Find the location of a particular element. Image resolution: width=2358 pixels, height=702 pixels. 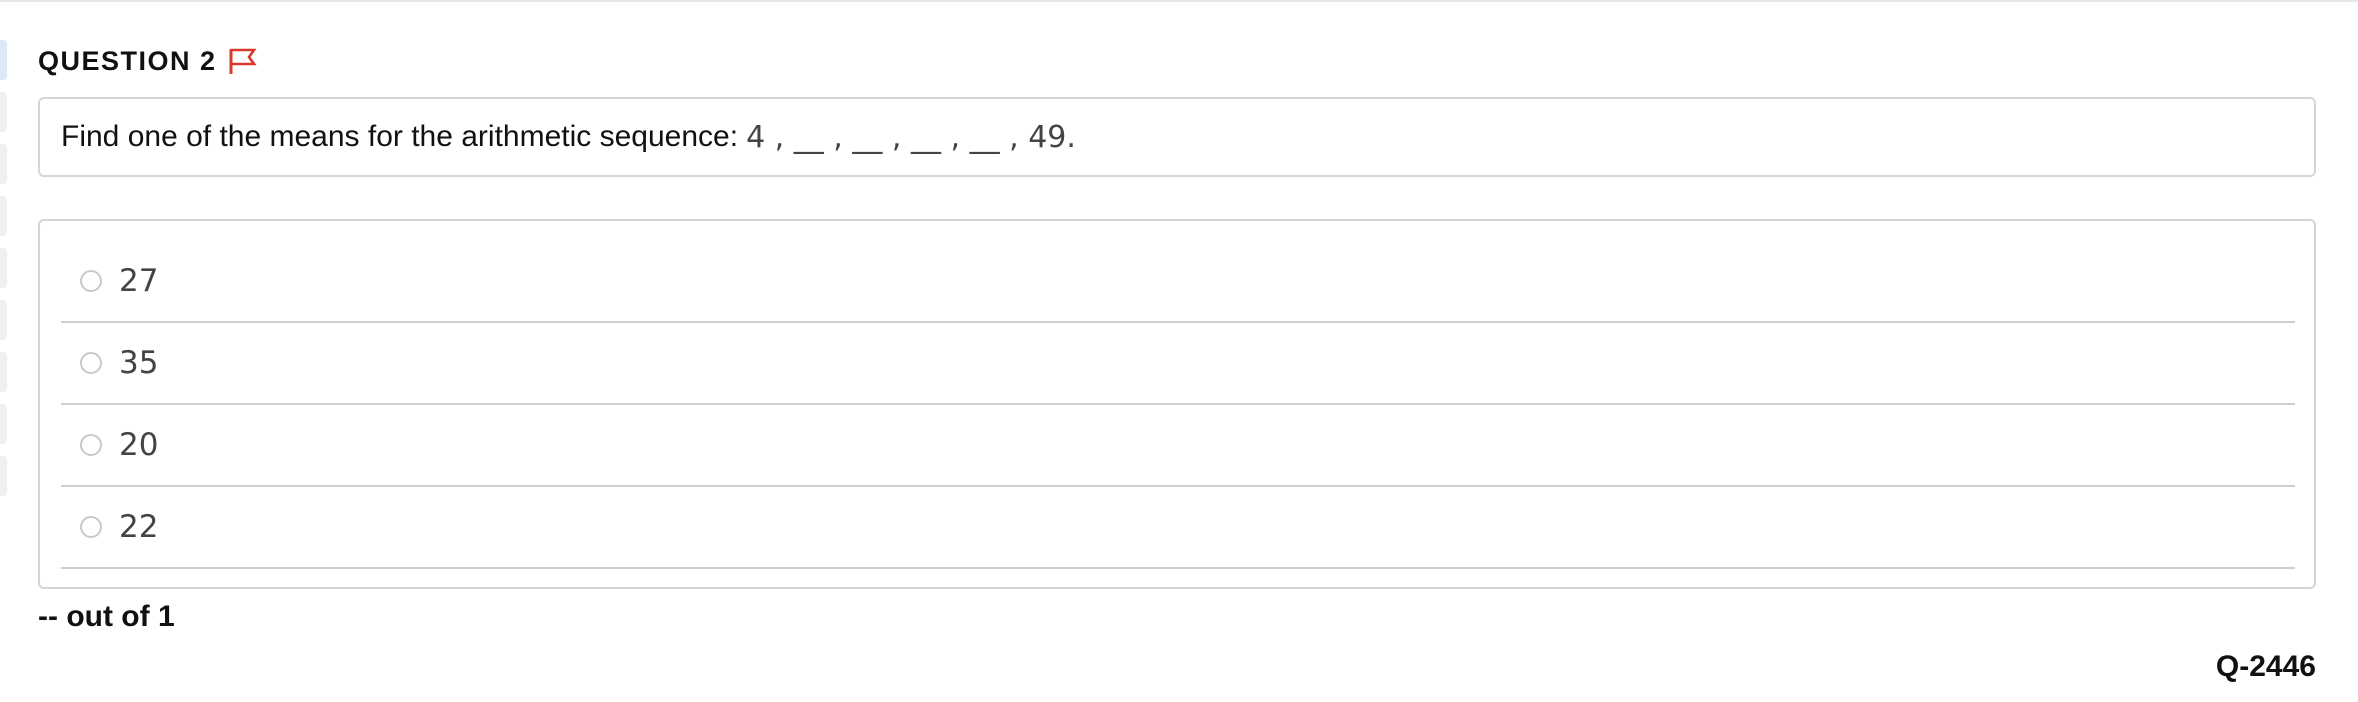

side-question-tabs is located at coordinates (4, 274).